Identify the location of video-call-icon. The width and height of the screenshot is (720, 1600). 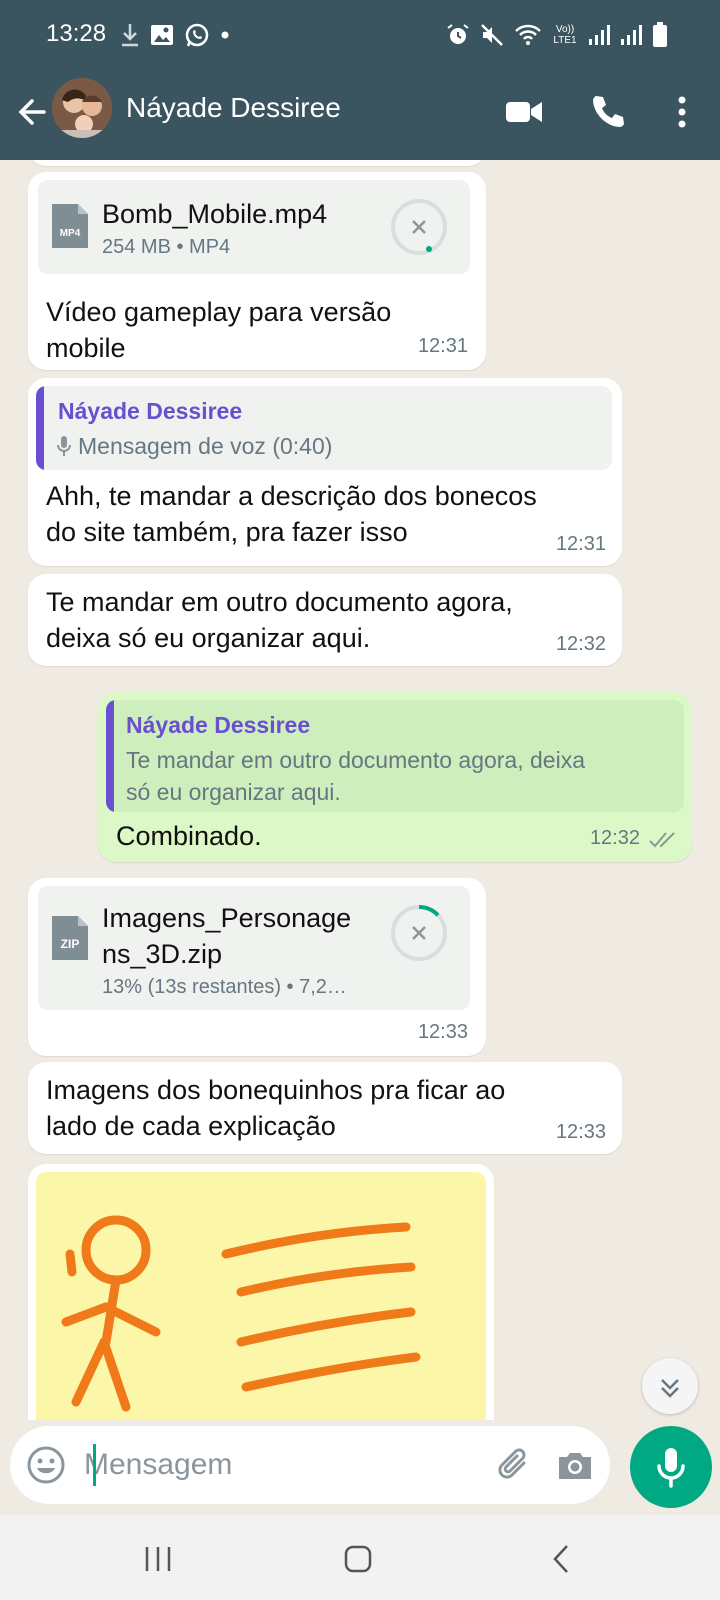
(524, 112).